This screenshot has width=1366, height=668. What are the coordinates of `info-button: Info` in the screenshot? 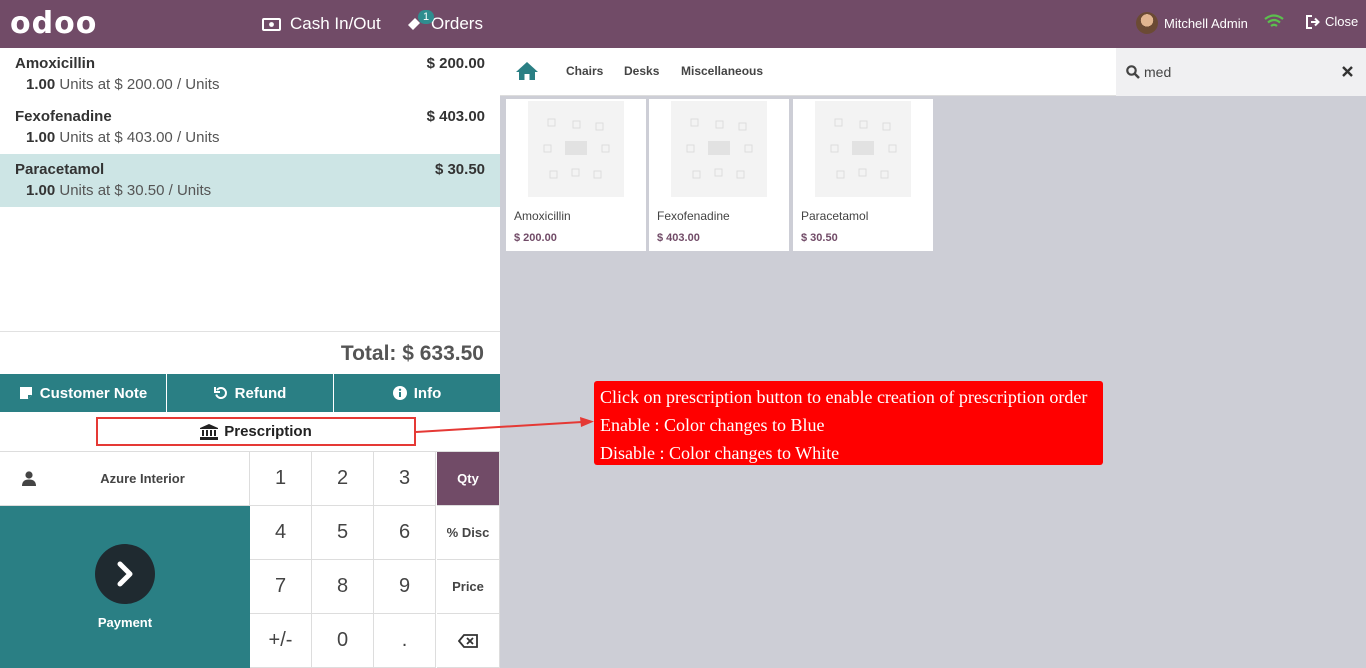 It's located at (417, 393).